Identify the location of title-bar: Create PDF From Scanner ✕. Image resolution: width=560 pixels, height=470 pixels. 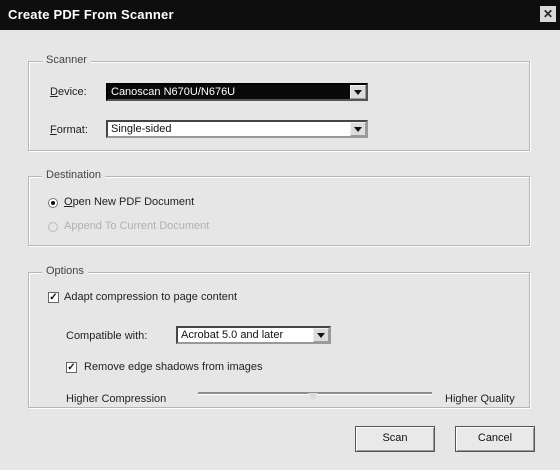
(280, 15).